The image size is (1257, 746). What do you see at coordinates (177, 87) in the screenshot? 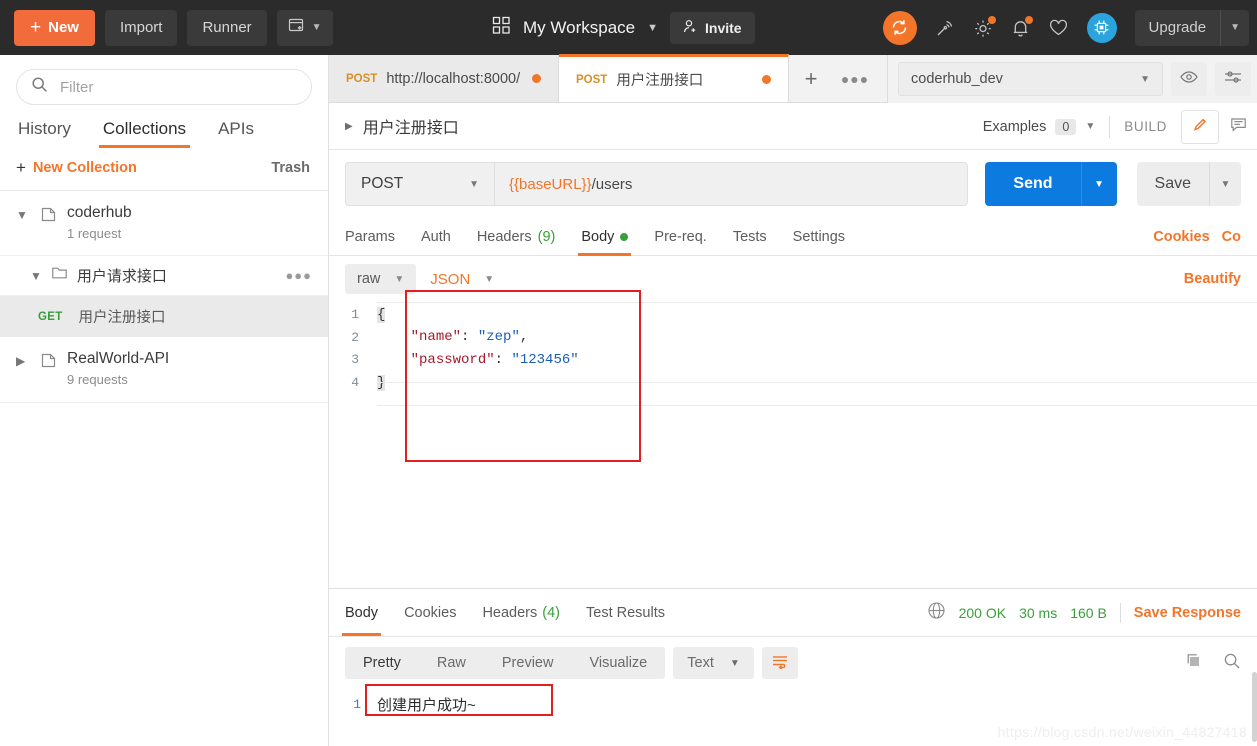
I see `search-input` at bounding box center [177, 87].